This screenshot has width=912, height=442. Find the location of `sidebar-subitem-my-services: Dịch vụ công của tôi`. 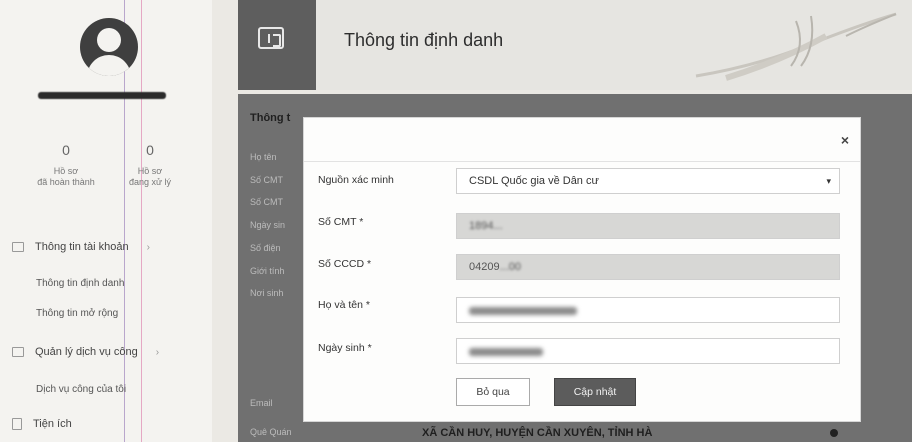

sidebar-subitem-my-services: Dịch vụ công của tôi is located at coordinates (81, 389).